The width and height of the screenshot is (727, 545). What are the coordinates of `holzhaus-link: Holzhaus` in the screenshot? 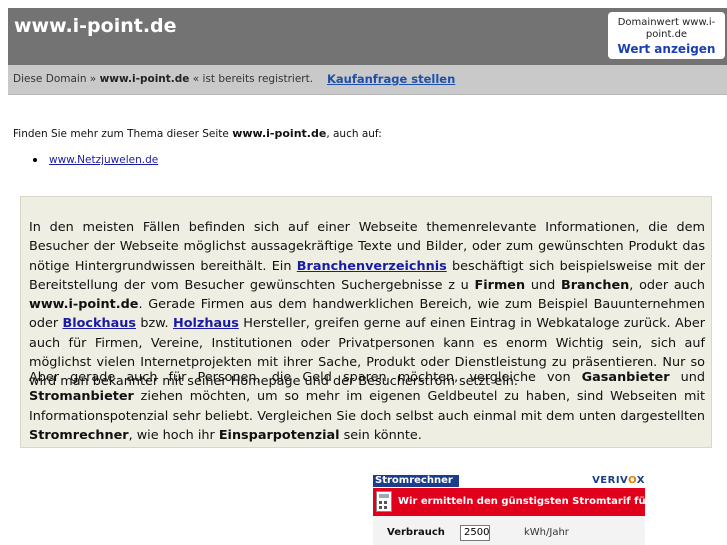 It's located at (206, 323).